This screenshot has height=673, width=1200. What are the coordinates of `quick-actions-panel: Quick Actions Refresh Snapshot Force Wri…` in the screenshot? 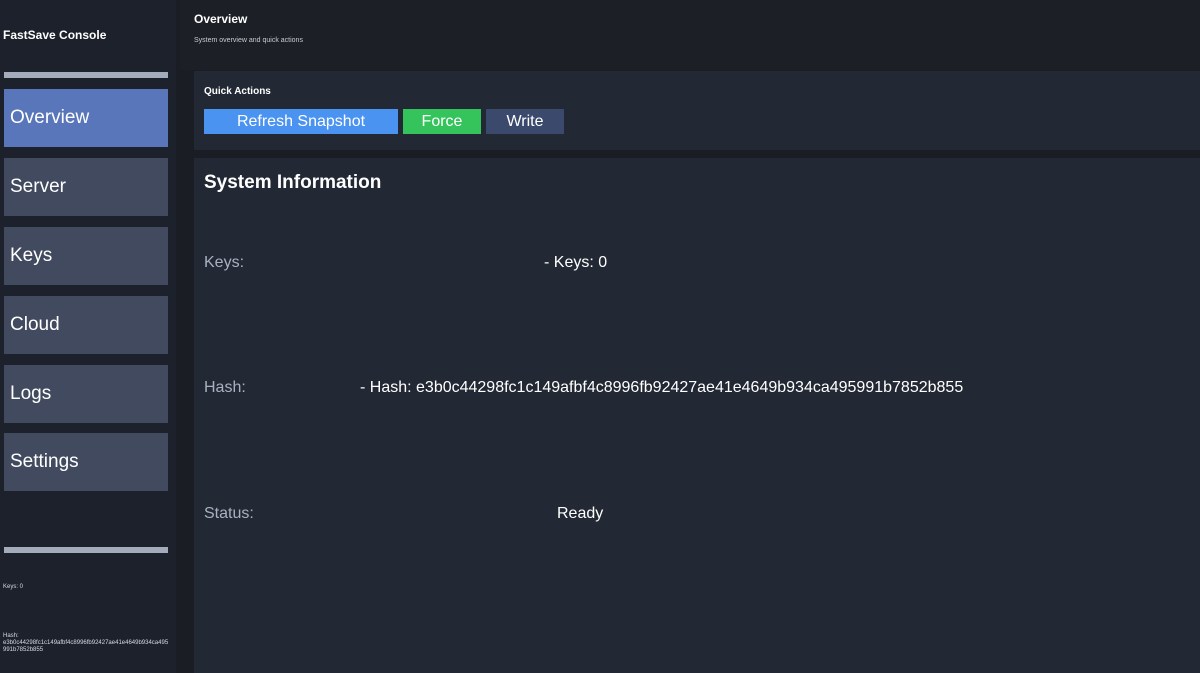 It's located at (697, 110).